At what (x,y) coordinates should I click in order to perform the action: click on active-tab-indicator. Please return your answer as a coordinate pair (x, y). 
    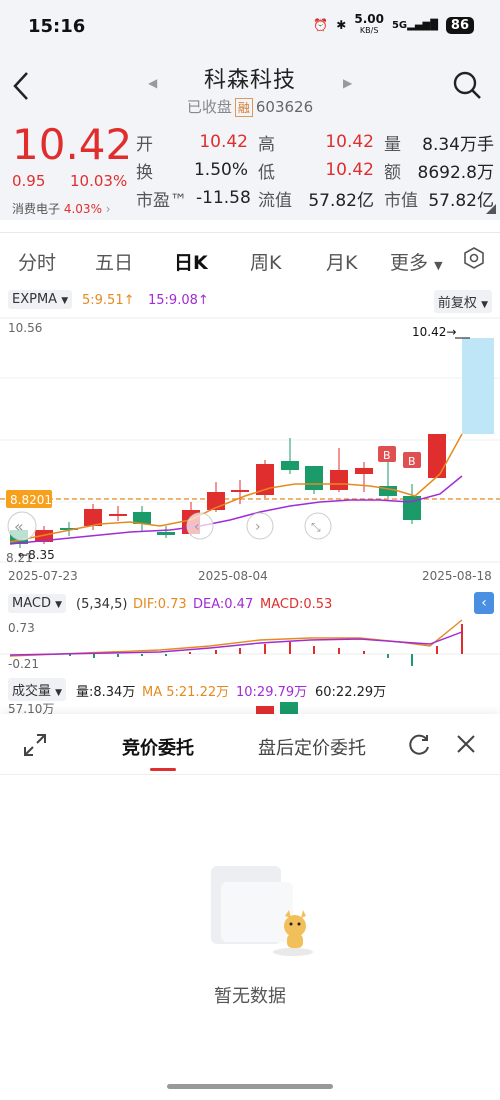
    Looking at the image, I should click on (163, 769).